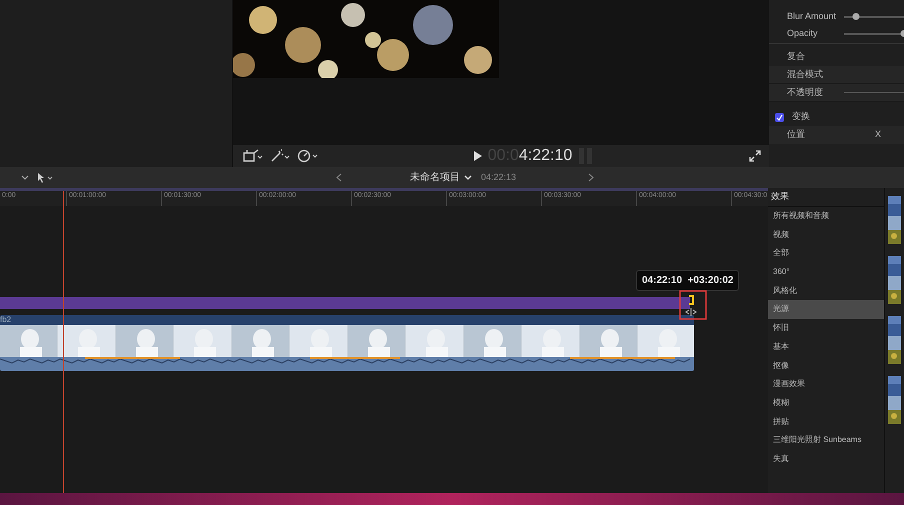 This screenshot has width=904, height=505. I want to click on category-item: 360°, so click(826, 272).